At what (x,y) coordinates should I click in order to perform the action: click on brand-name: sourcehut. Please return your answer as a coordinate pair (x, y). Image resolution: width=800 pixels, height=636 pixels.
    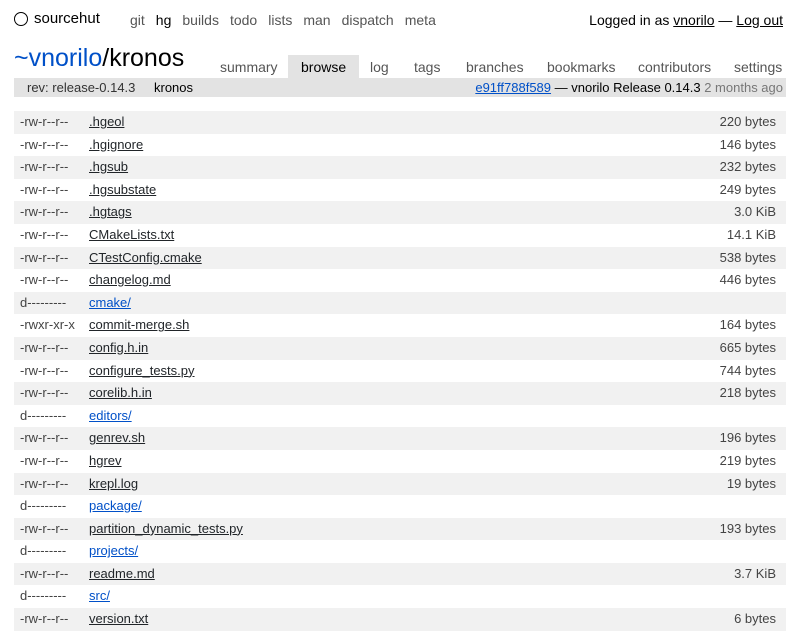
    Looking at the image, I should click on (67, 18).